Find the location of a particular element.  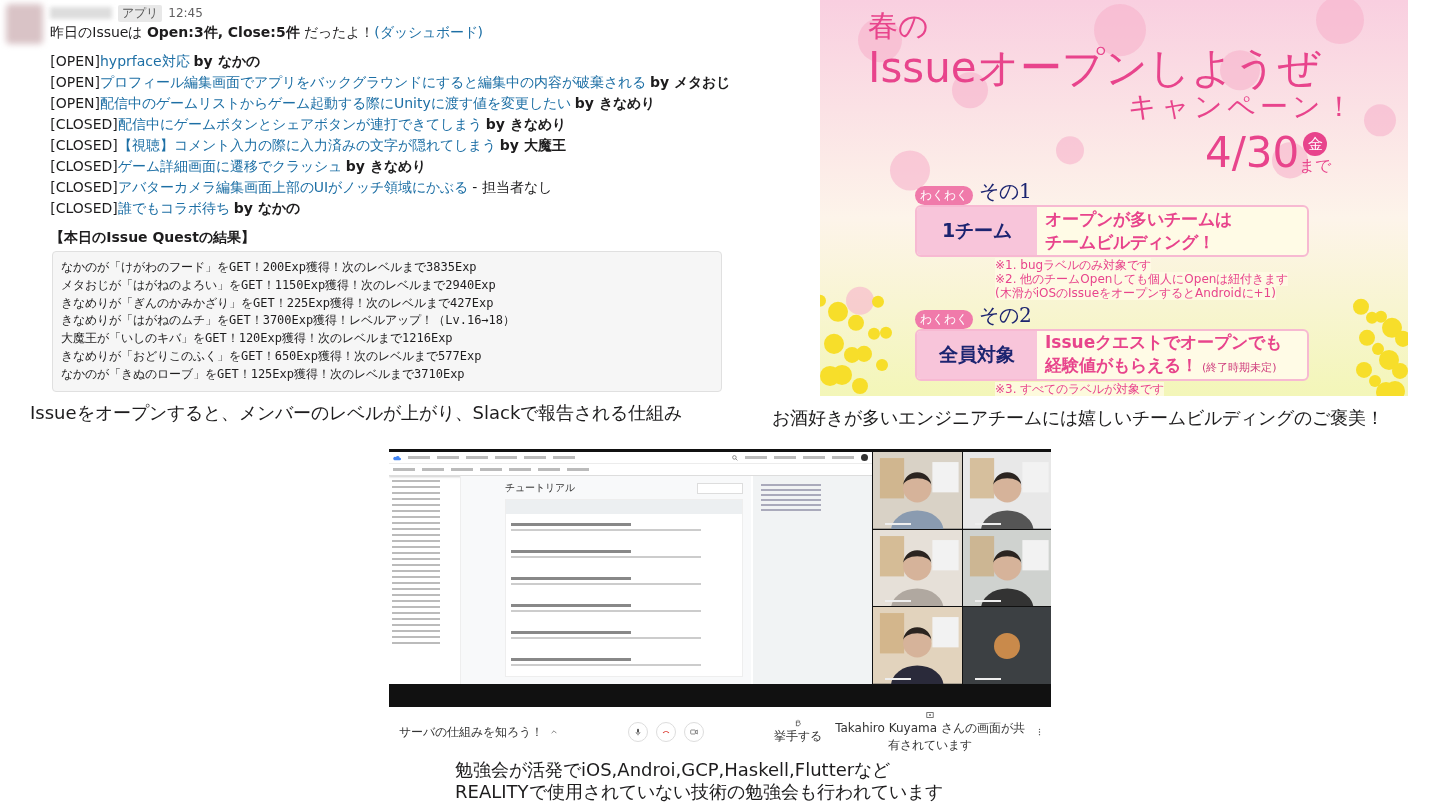

search-icon is located at coordinates (735, 457).